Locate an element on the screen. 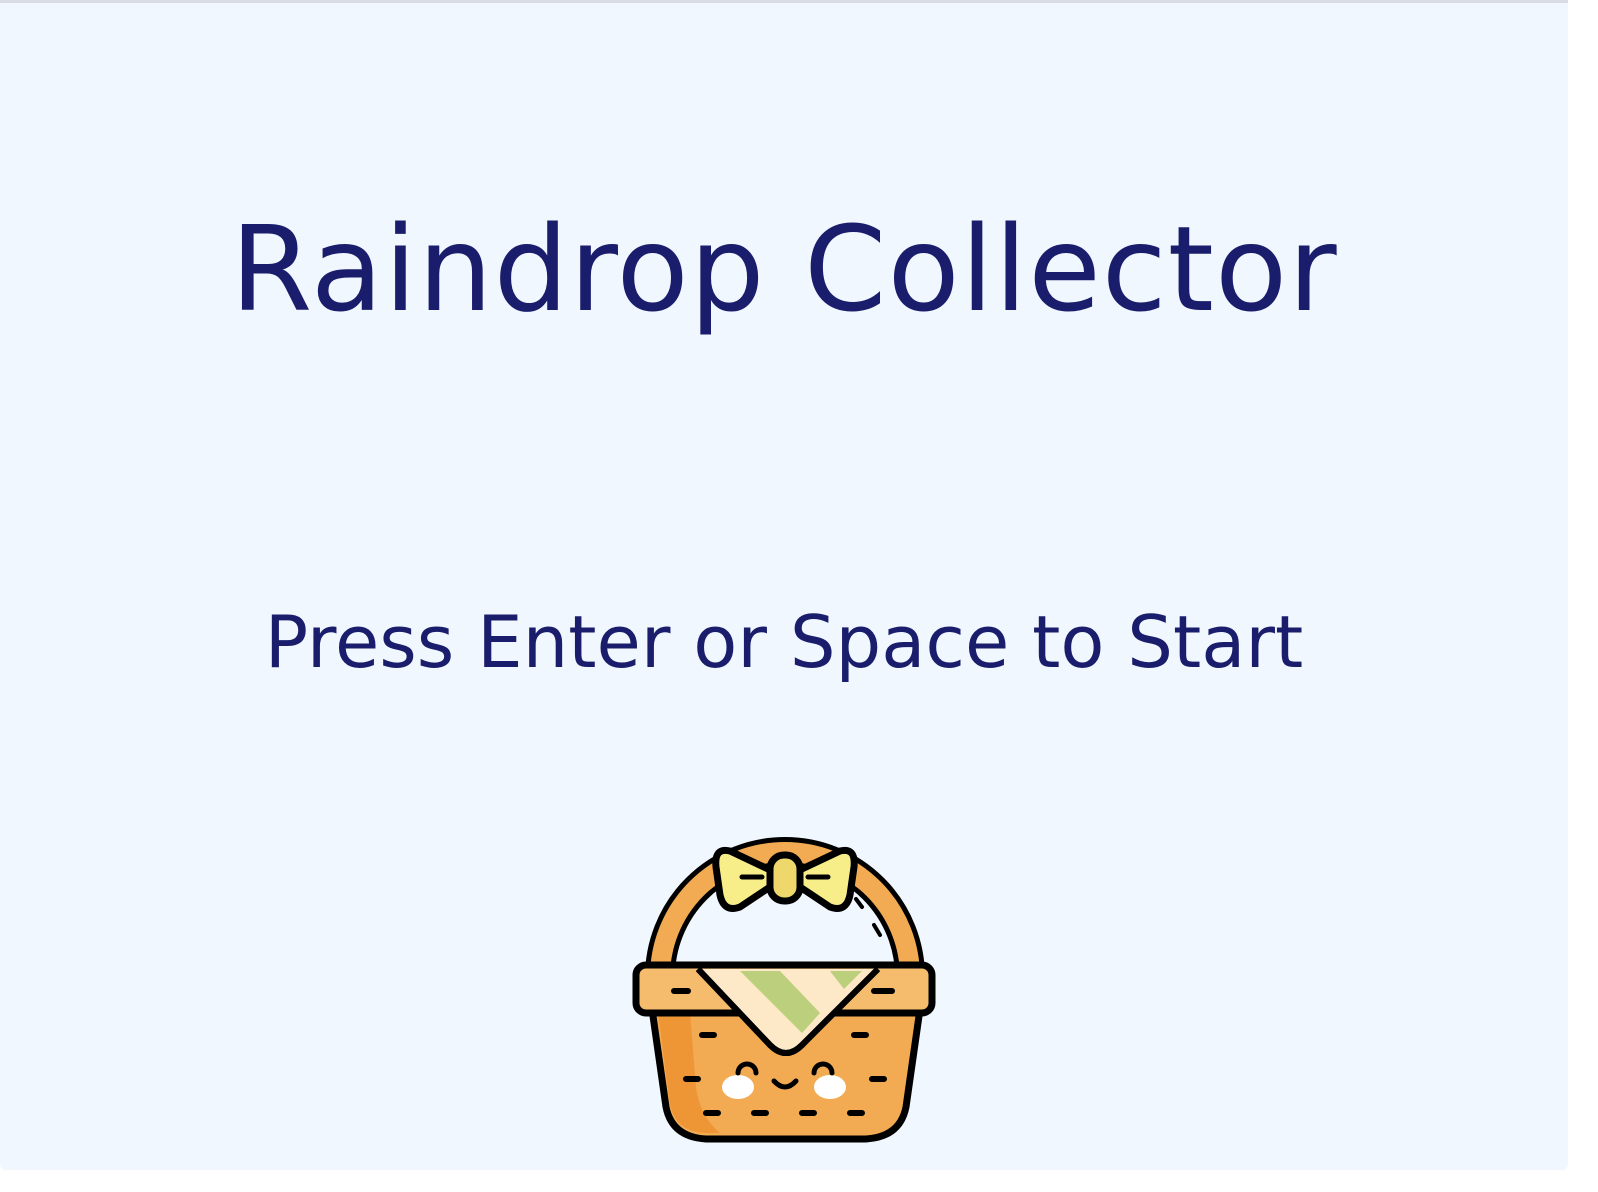 This screenshot has height=1192, width=1598. start-prompt: Press Enter or Space to Start is located at coordinates (784, 642).